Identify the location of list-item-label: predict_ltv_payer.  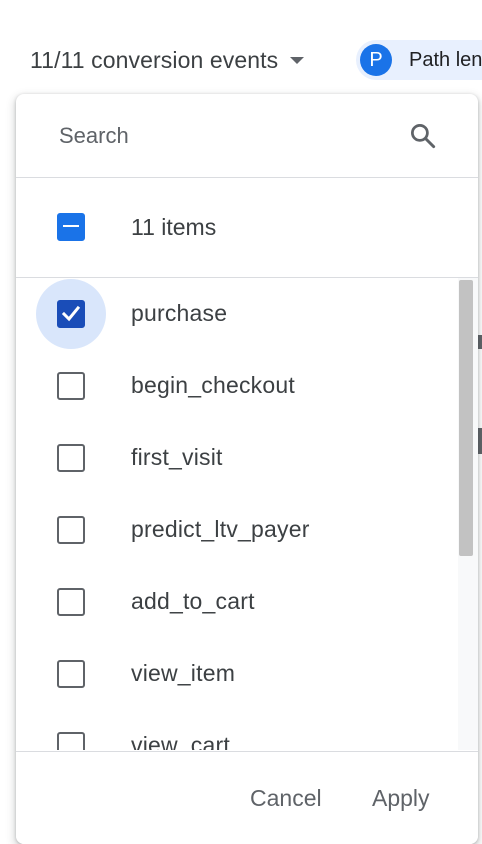
(220, 529).